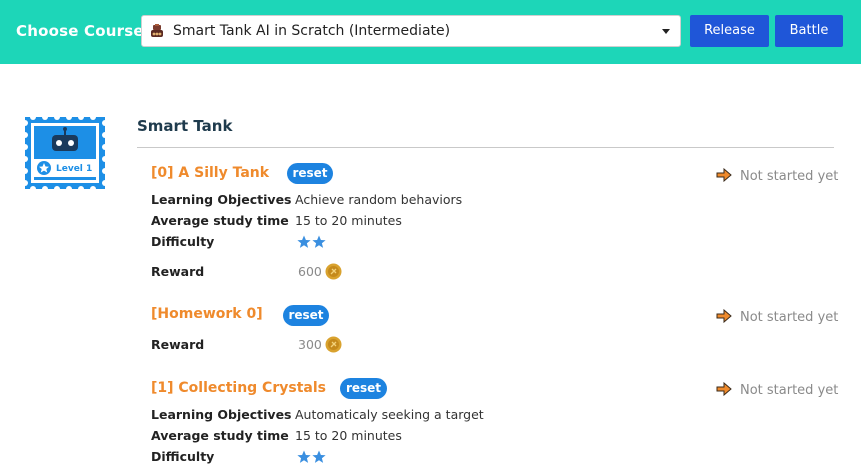  What do you see at coordinates (74, 169) in the screenshot?
I see `level-label: Level 1` at bounding box center [74, 169].